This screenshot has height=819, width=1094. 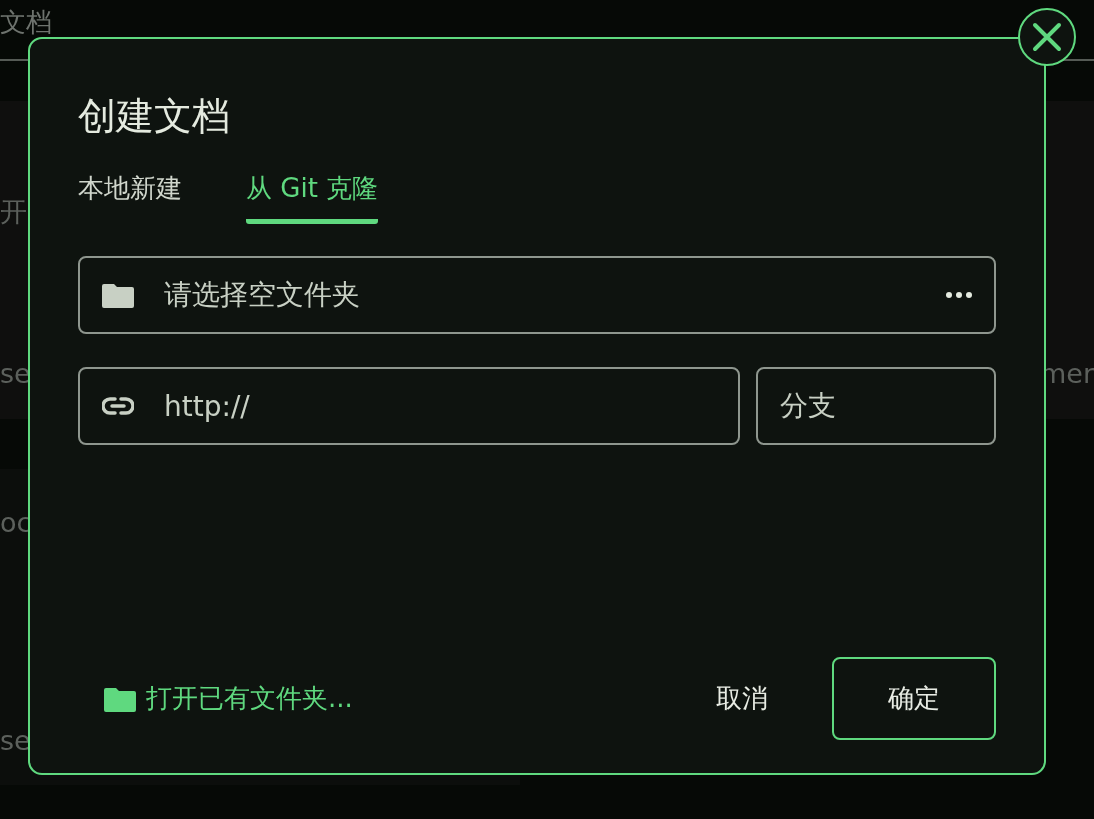 What do you see at coordinates (409, 406) in the screenshot?
I see `url-field: http://` at bounding box center [409, 406].